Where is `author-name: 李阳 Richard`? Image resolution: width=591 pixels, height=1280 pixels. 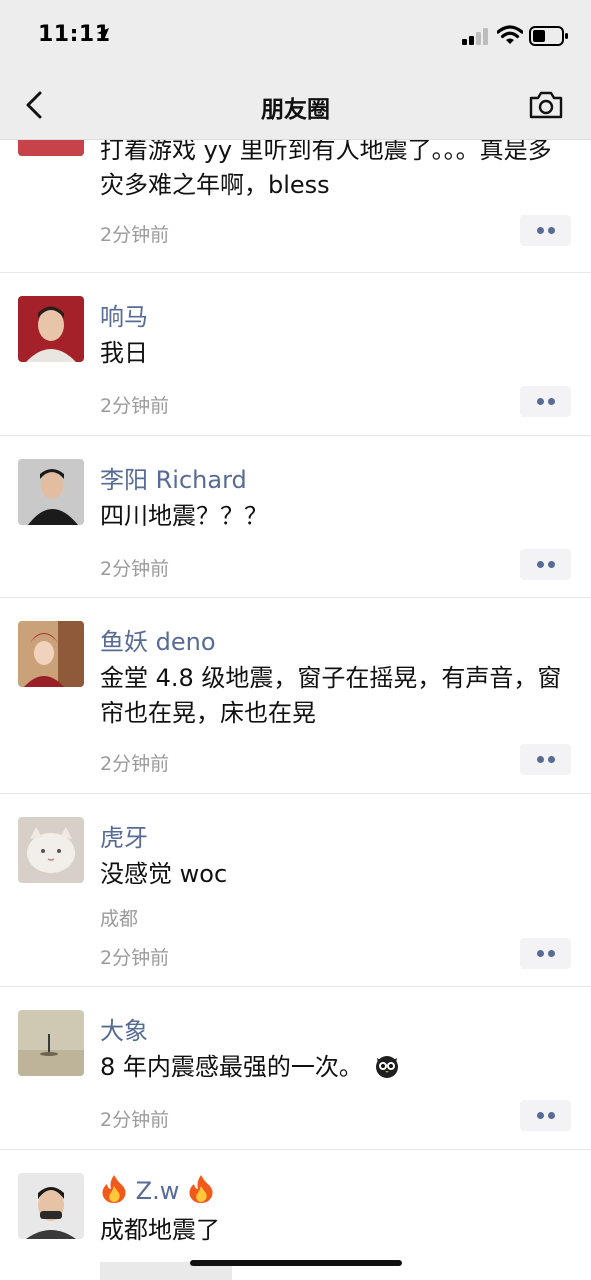 author-name: 李阳 Richard is located at coordinates (173, 477).